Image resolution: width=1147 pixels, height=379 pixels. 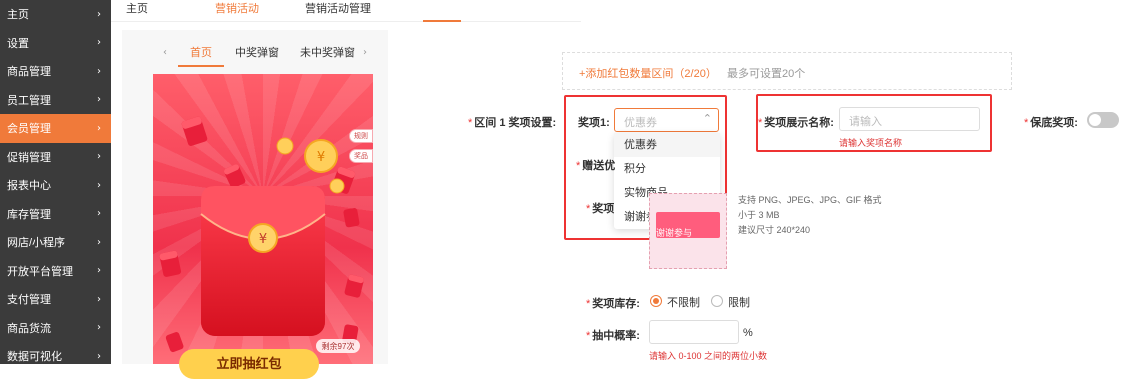 What do you see at coordinates (55, 128) in the screenshot?
I see `sidebar-item-members: 会员管理 ›` at bounding box center [55, 128].